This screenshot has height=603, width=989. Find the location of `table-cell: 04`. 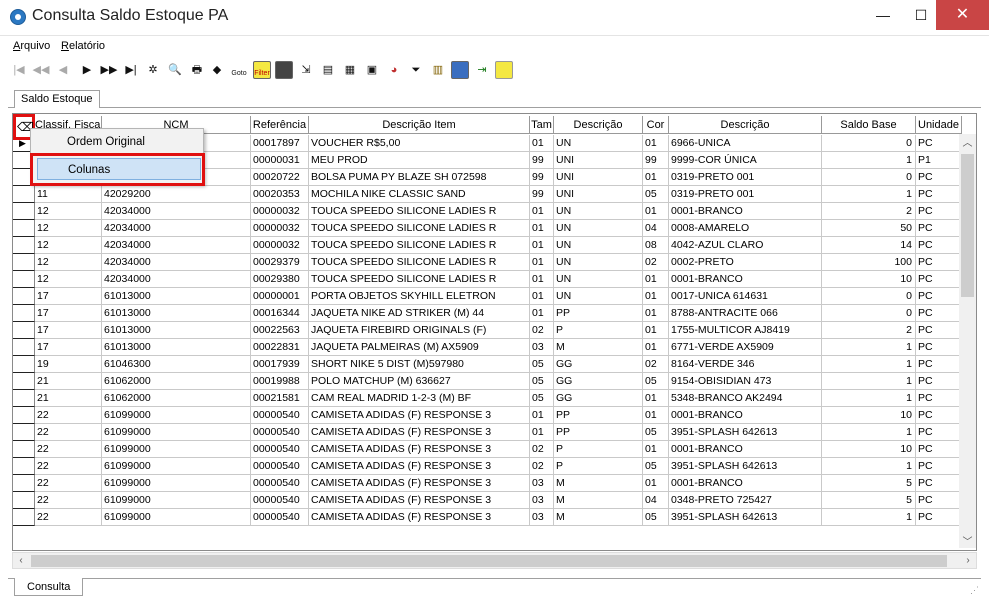

table-cell: 04 is located at coordinates (656, 228).